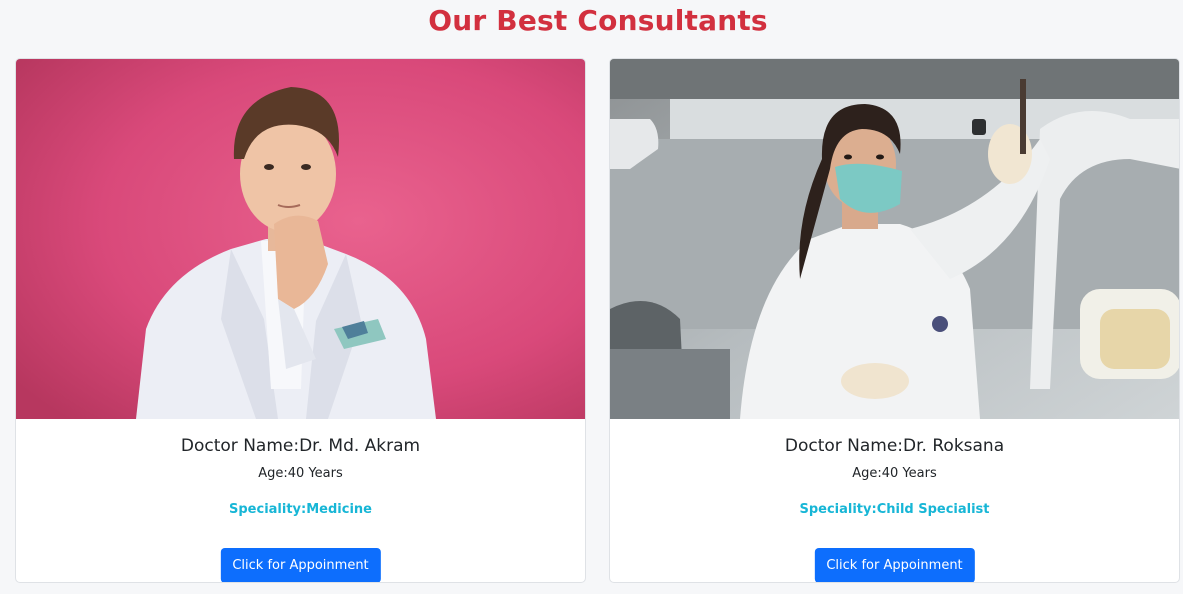 This screenshot has width=1183, height=594. Describe the element at coordinates (300, 446) in the screenshot. I see `doctor-name: Doctor Name:Dr. Md. Akram` at that location.